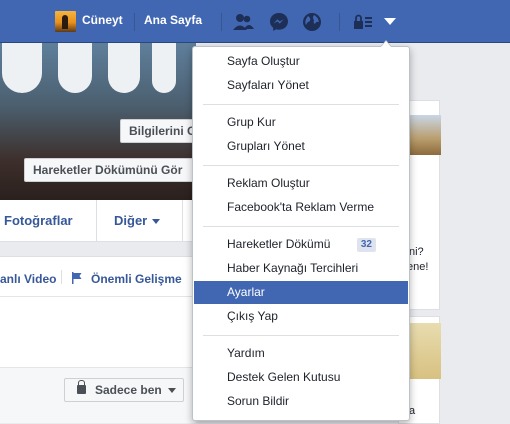  I want to click on menu-item: Sayfaları Yönet, so click(301, 85).